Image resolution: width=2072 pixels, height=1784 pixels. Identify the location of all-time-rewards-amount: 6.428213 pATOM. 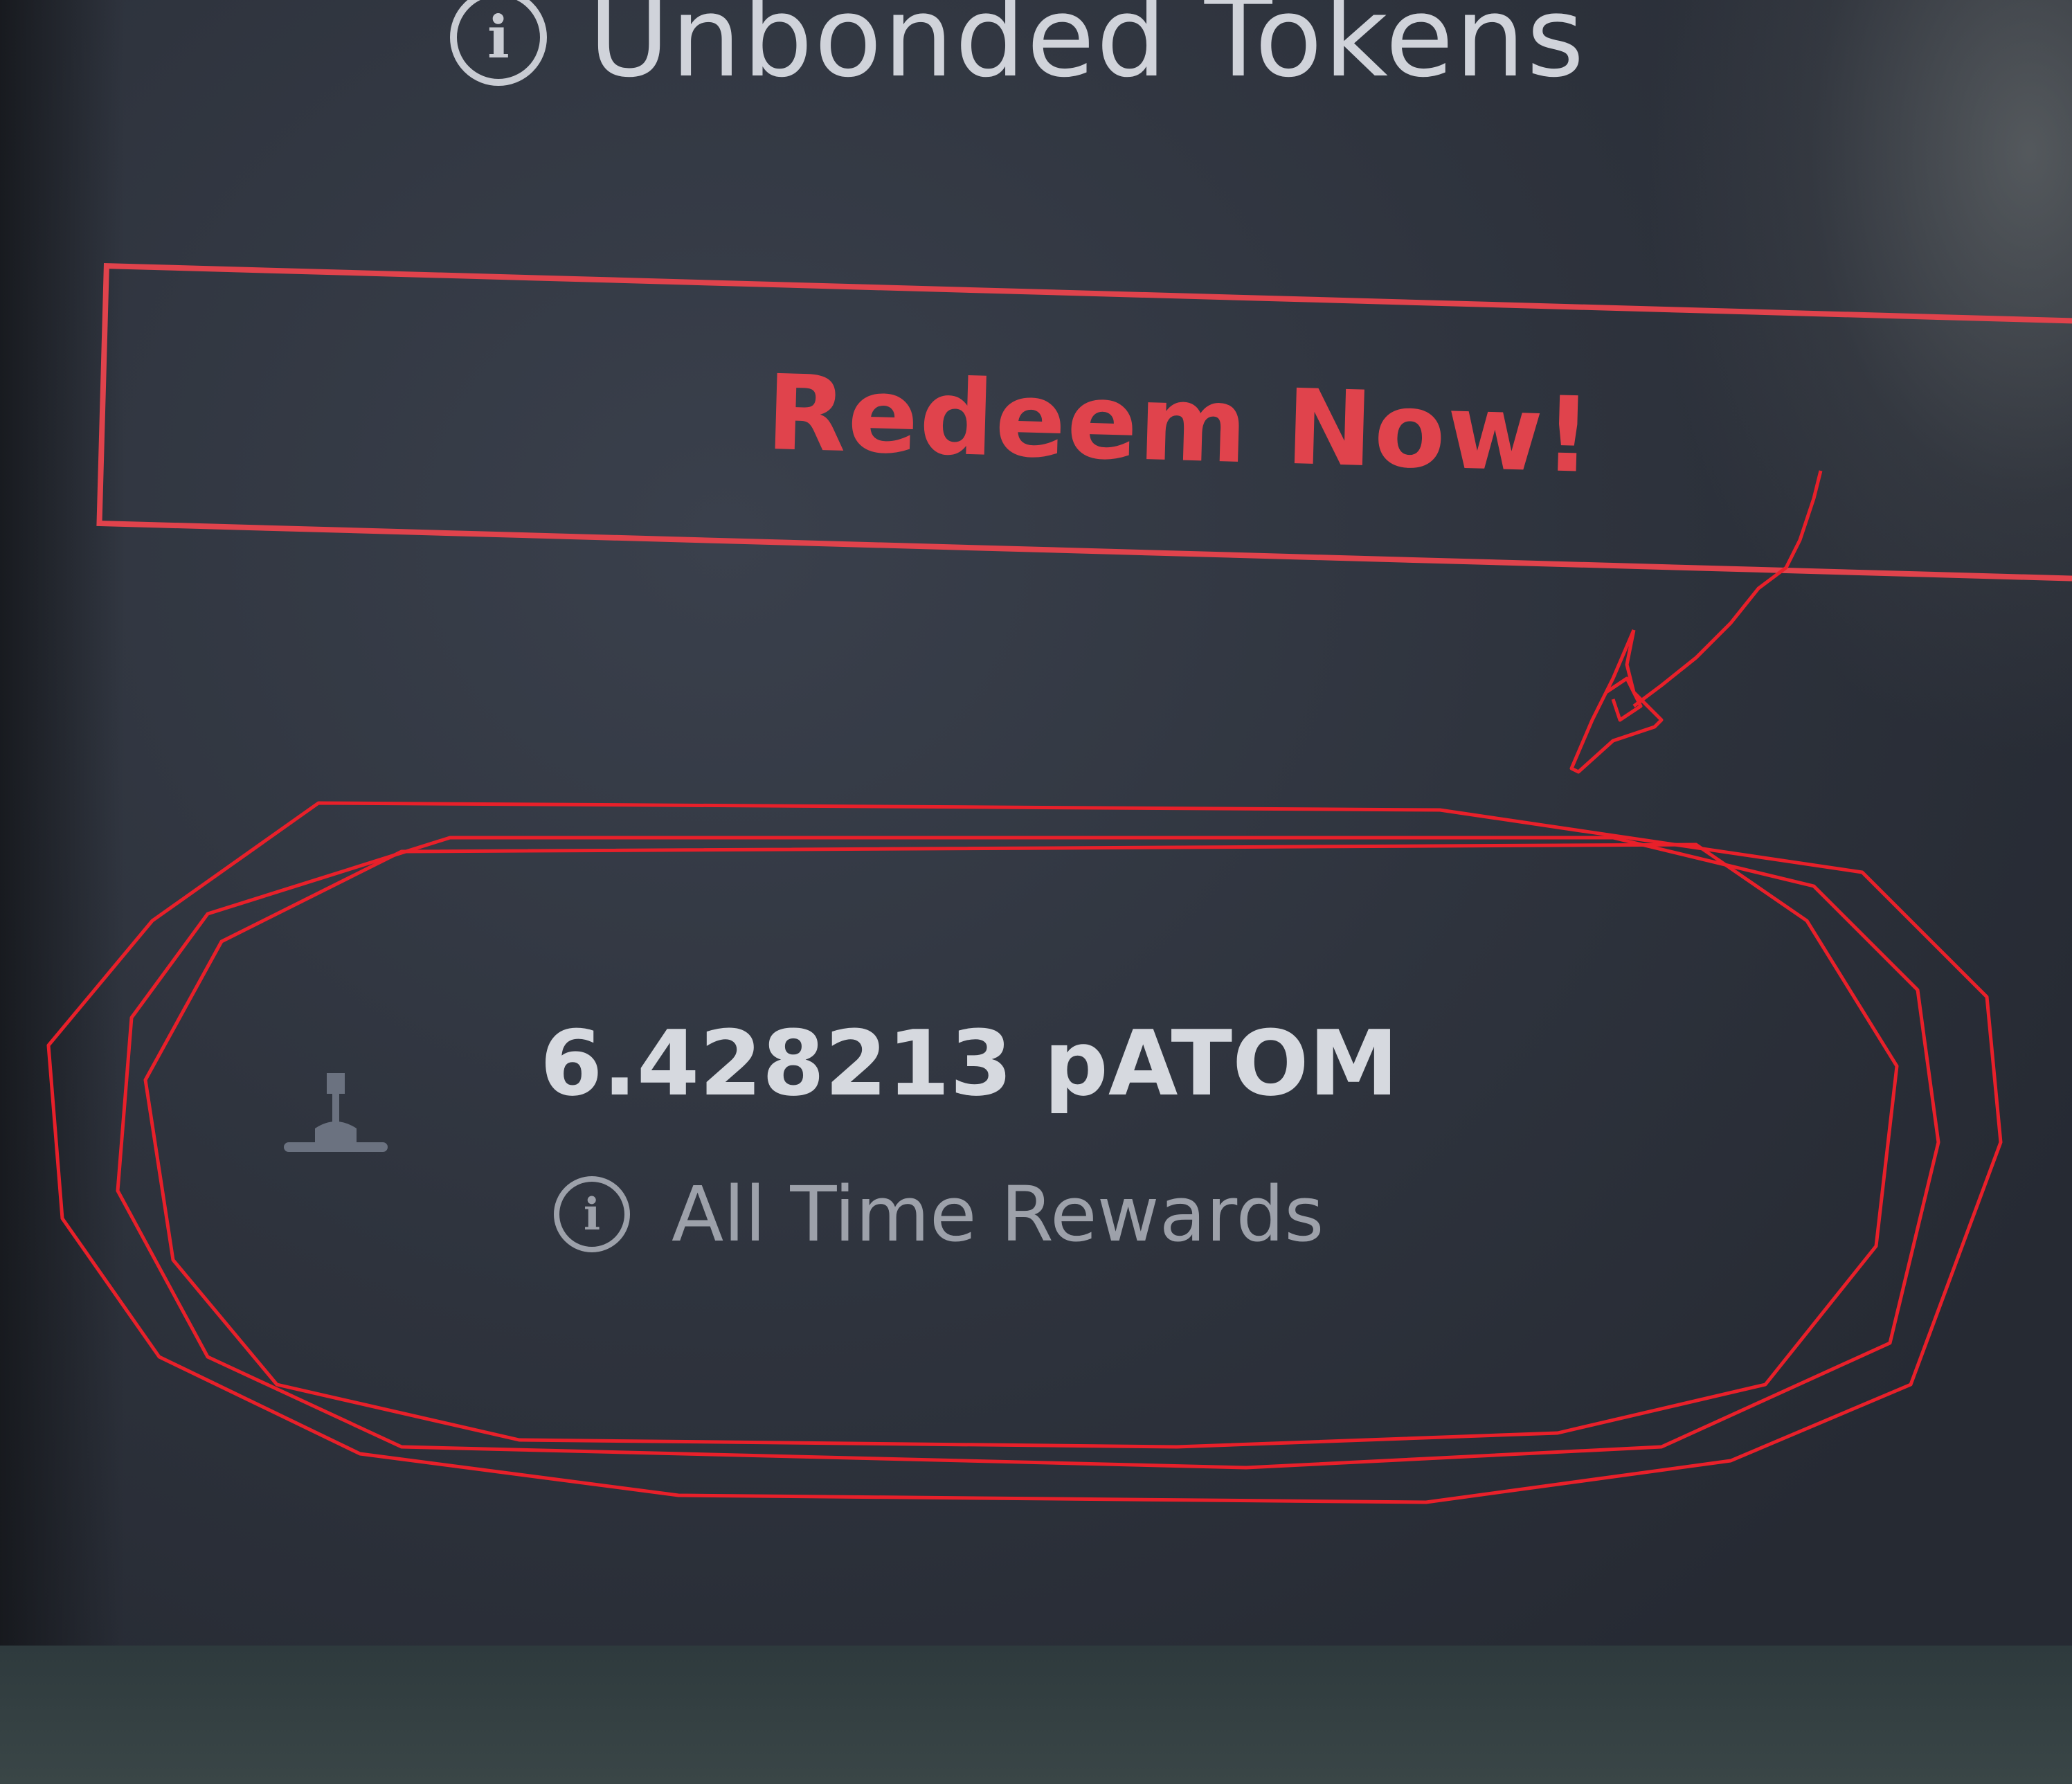
(969, 1064).